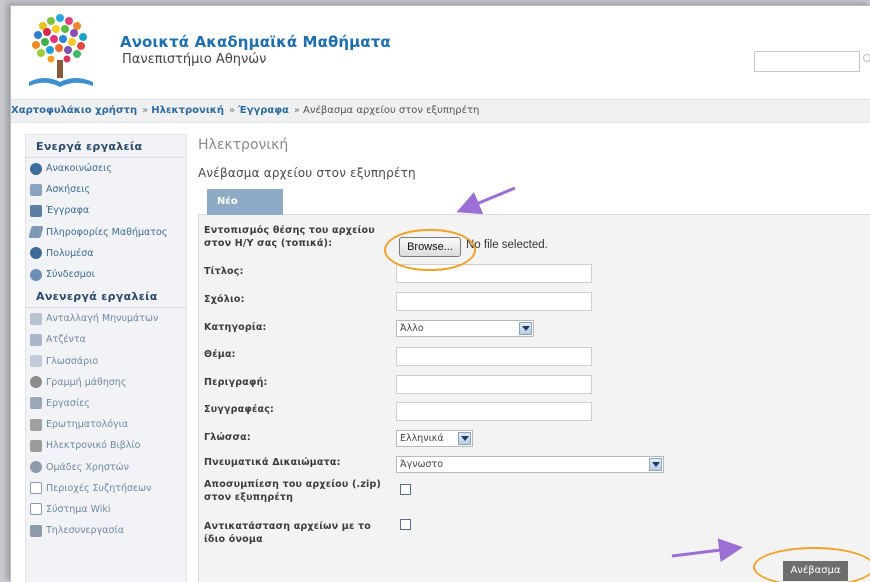 The width and height of the screenshot is (870, 582). I want to click on user-groups-icon, so click(36, 467).